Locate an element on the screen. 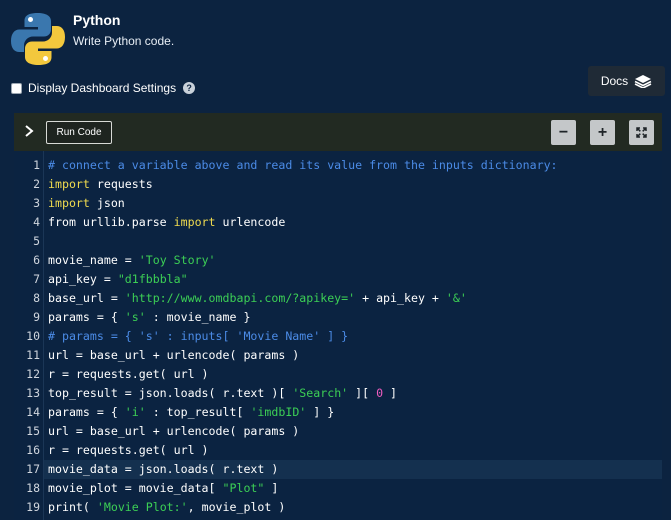  code-line-text: movie_plot = movie_data[ "Plot" ] is located at coordinates (163, 488).